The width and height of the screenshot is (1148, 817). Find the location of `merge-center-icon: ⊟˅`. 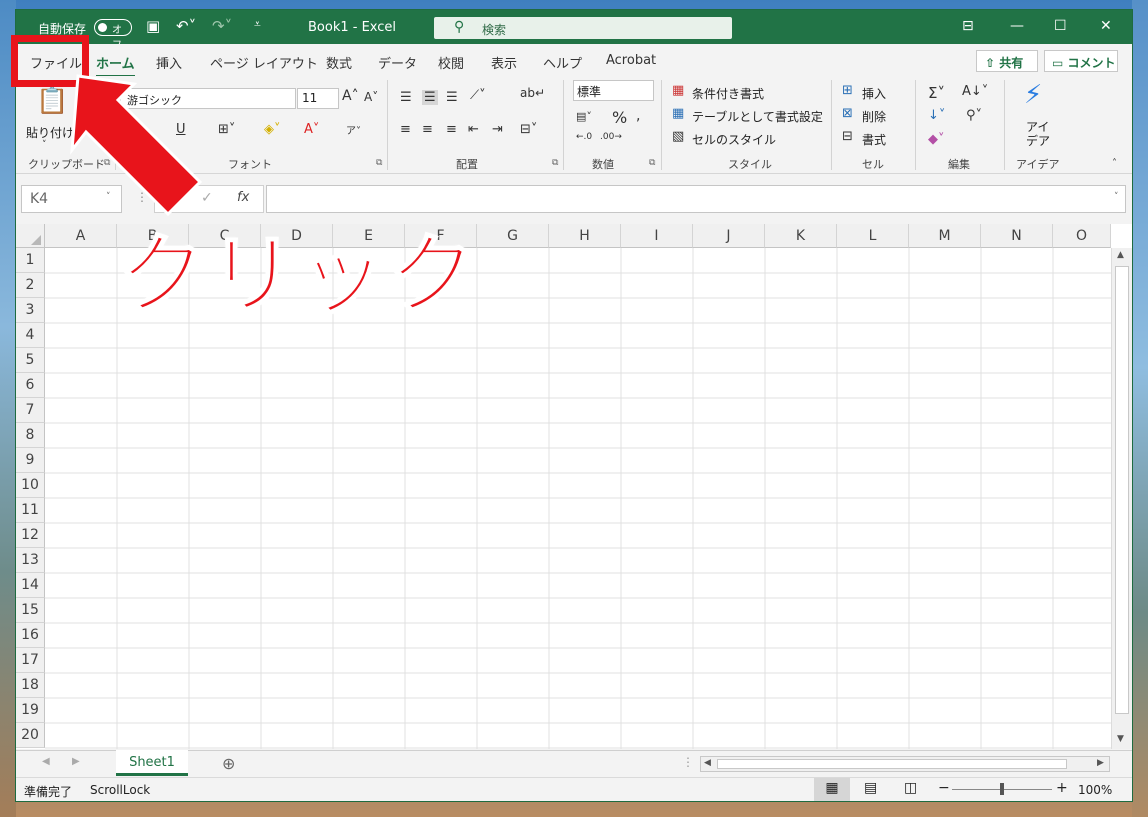

merge-center-icon: ⊟˅ is located at coordinates (528, 129).